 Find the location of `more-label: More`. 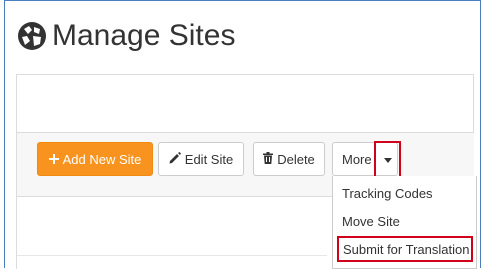

more-label: More is located at coordinates (357, 159).